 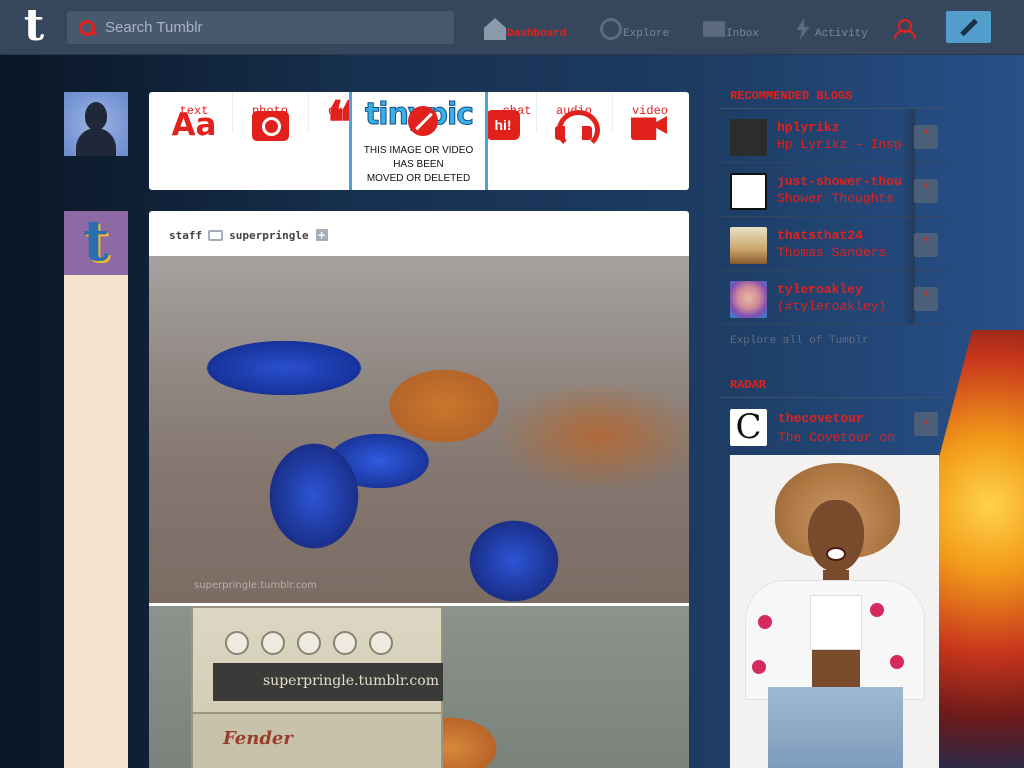 What do you see at coordinates (821, 418) in the screenshot?
I see `radar-blog-name: thecovetour` at bounding box center [821, 418].